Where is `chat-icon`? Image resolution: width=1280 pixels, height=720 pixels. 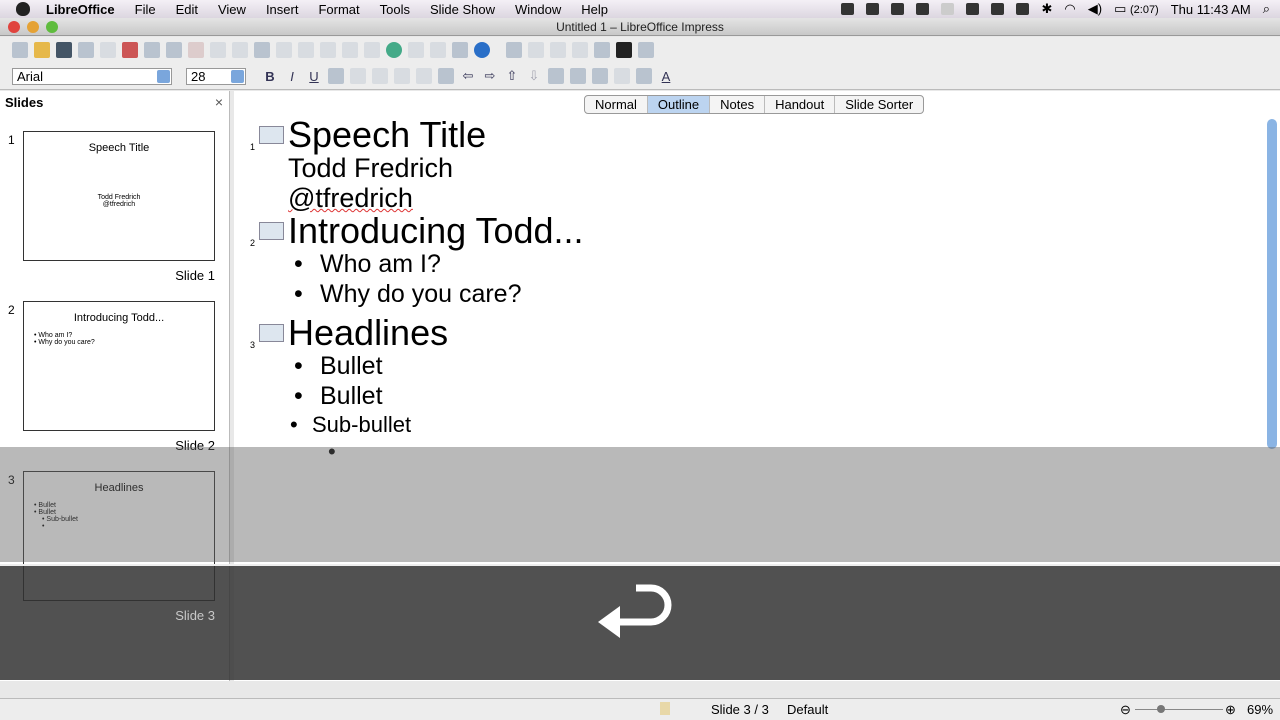
chat-icon is located at coordinates (948, 9).